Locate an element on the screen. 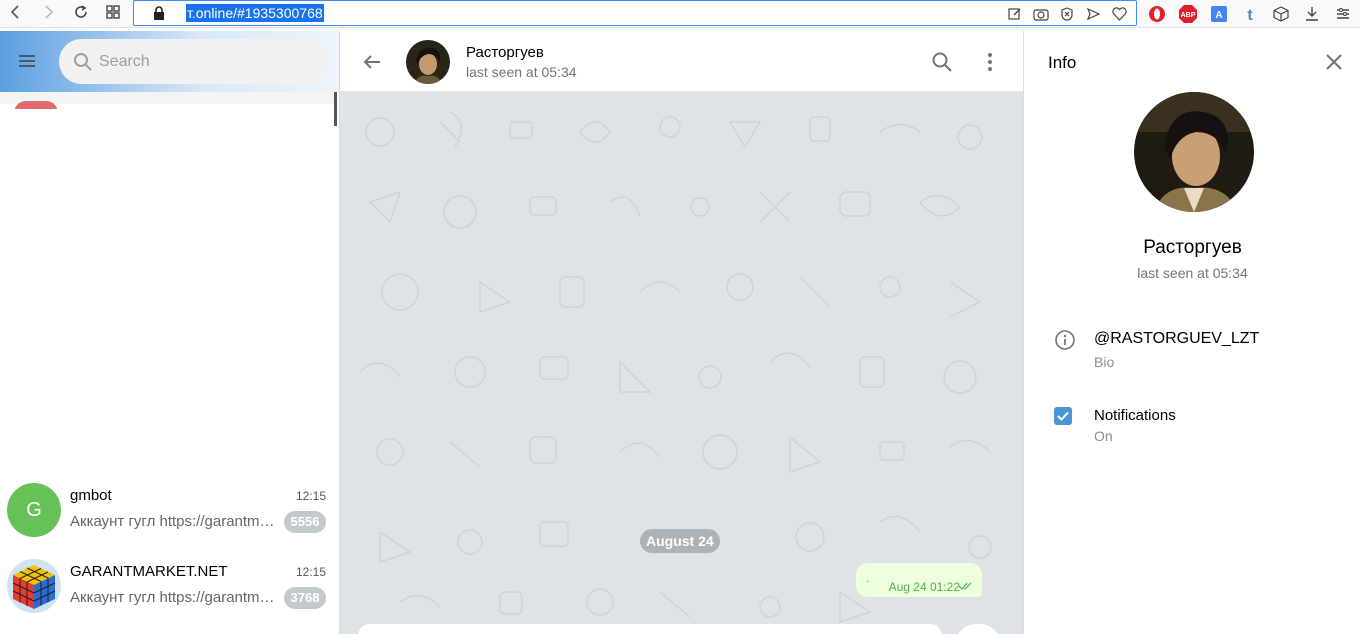 This screenshot has width=1360, height=634. speed-dial-icon is located at coordinates (113, 14).